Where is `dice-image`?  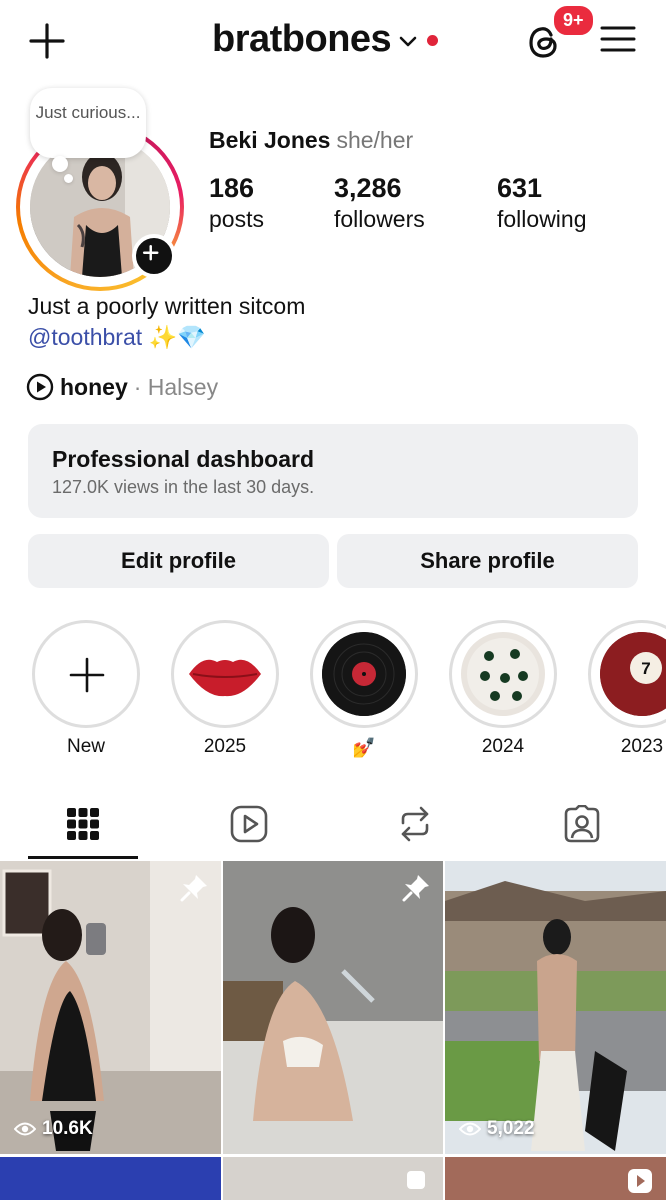 dice-image is located at coordinates (503, 674).